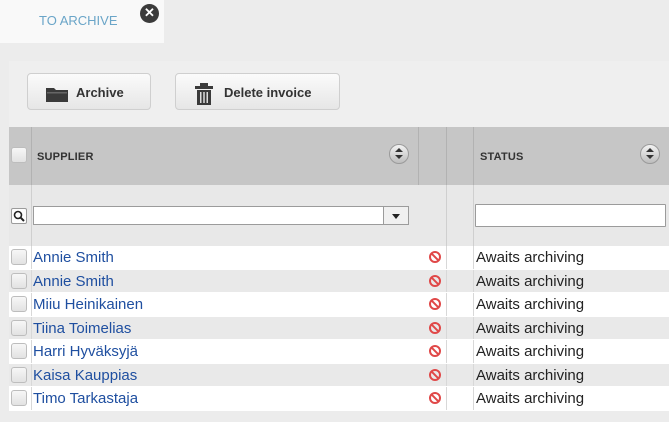  Describe the element at coordinates (339, 305) in the screenshot. I see `table-row: Miiu Heinikainen Awaits archiving` at that location.